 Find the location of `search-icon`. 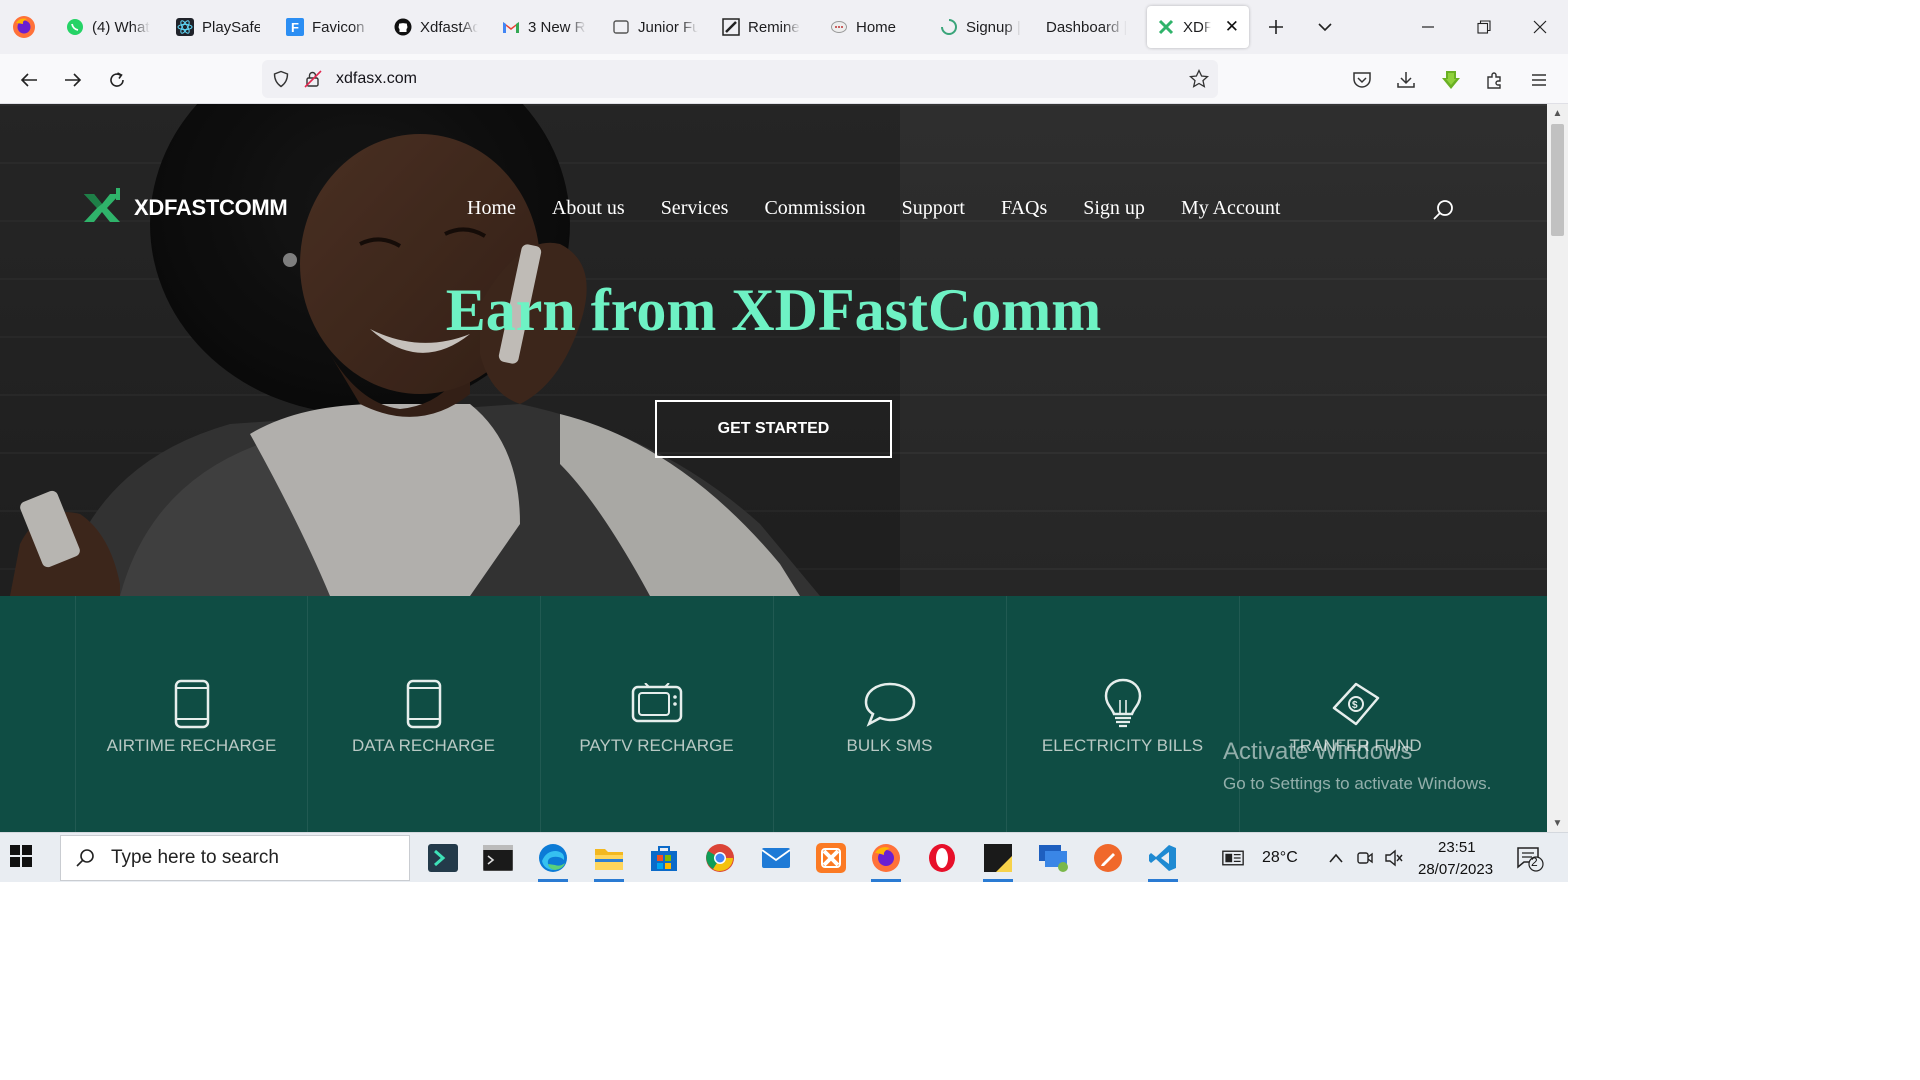

search-icon is located at coordinates (1444, 210).